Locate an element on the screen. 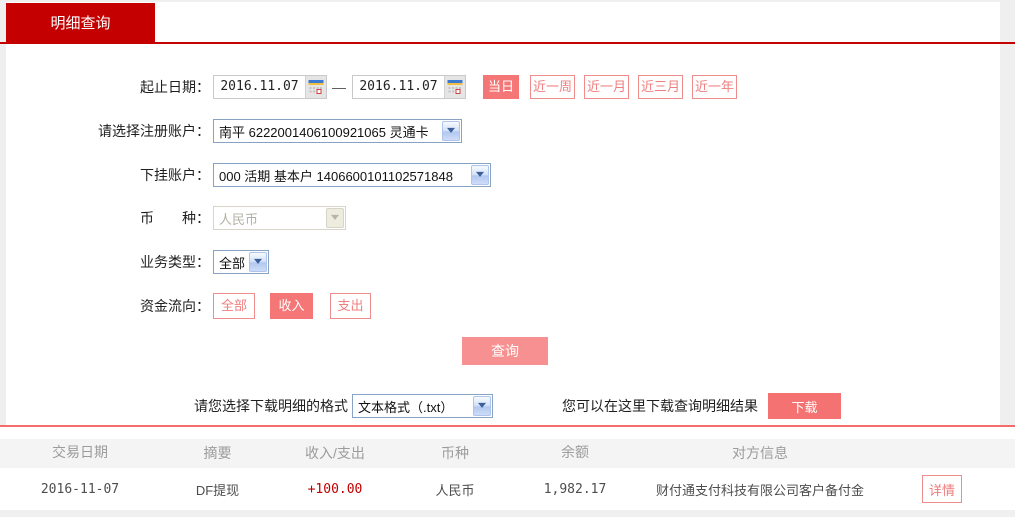 This screenshot has height=521, width=1015. currency-select: 人民币 is located at coordinates (279, 218).